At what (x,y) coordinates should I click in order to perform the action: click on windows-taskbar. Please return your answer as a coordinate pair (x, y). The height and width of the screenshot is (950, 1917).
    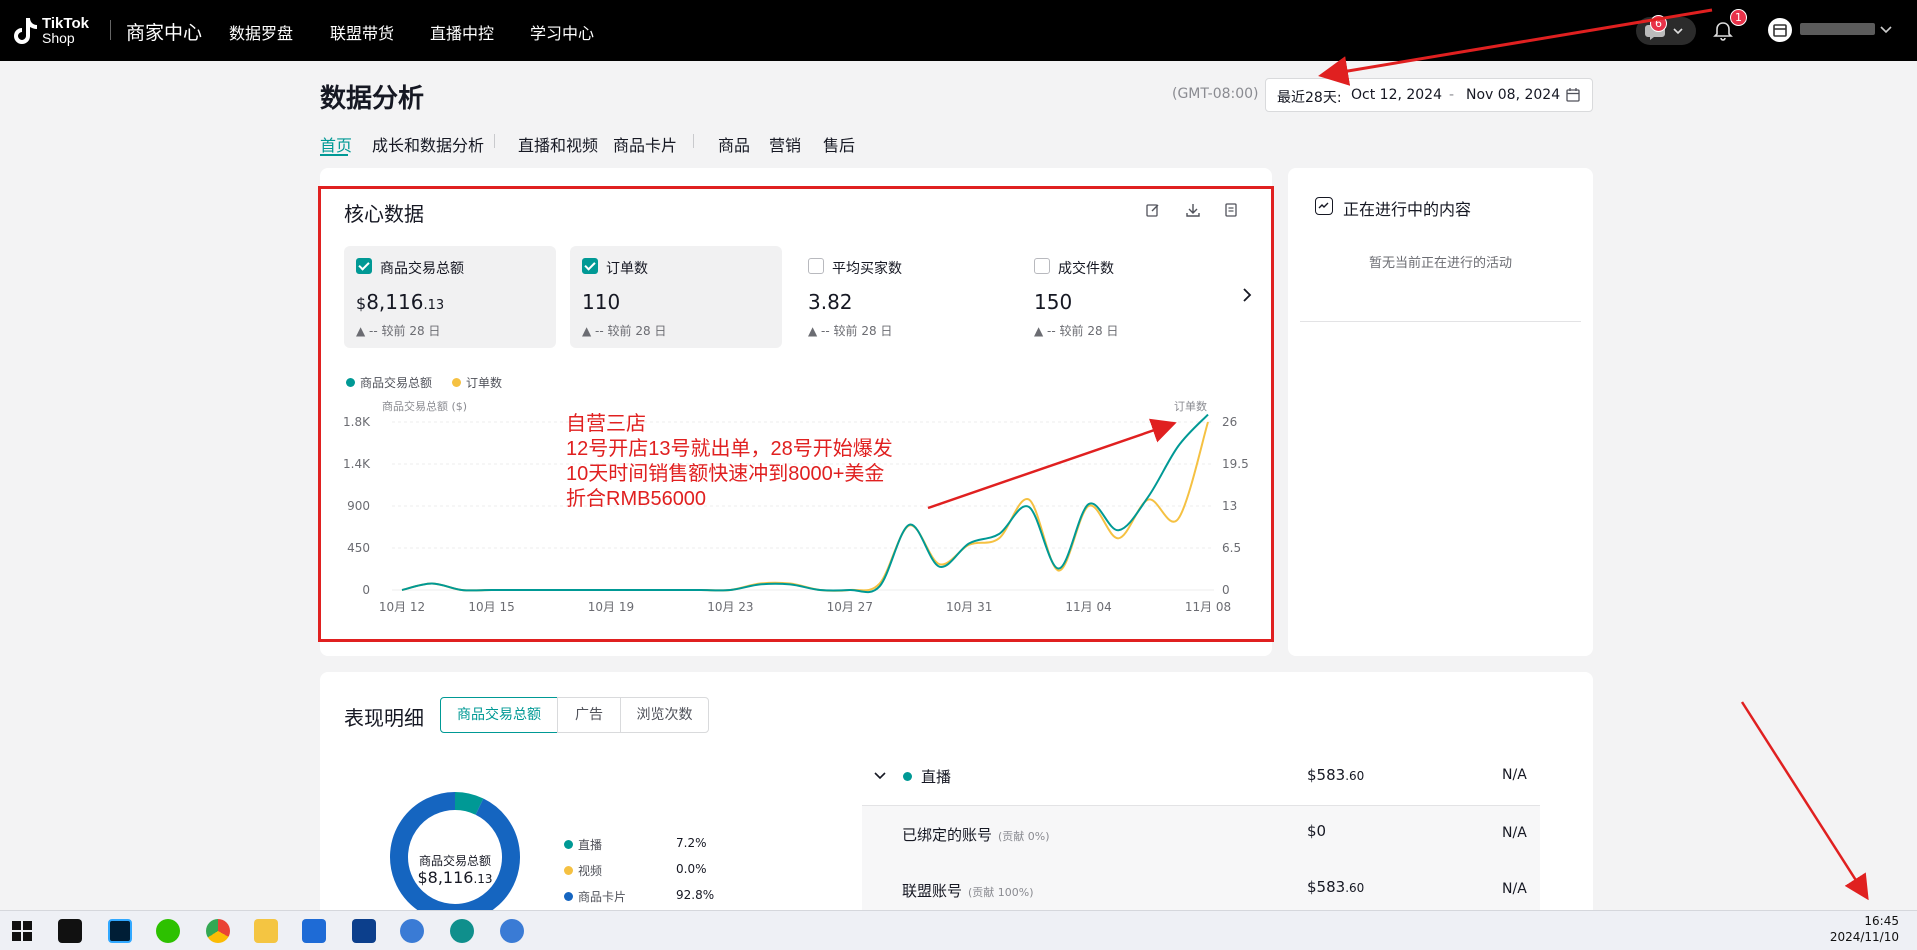
    Looking at the image, I should click on (958, 930).